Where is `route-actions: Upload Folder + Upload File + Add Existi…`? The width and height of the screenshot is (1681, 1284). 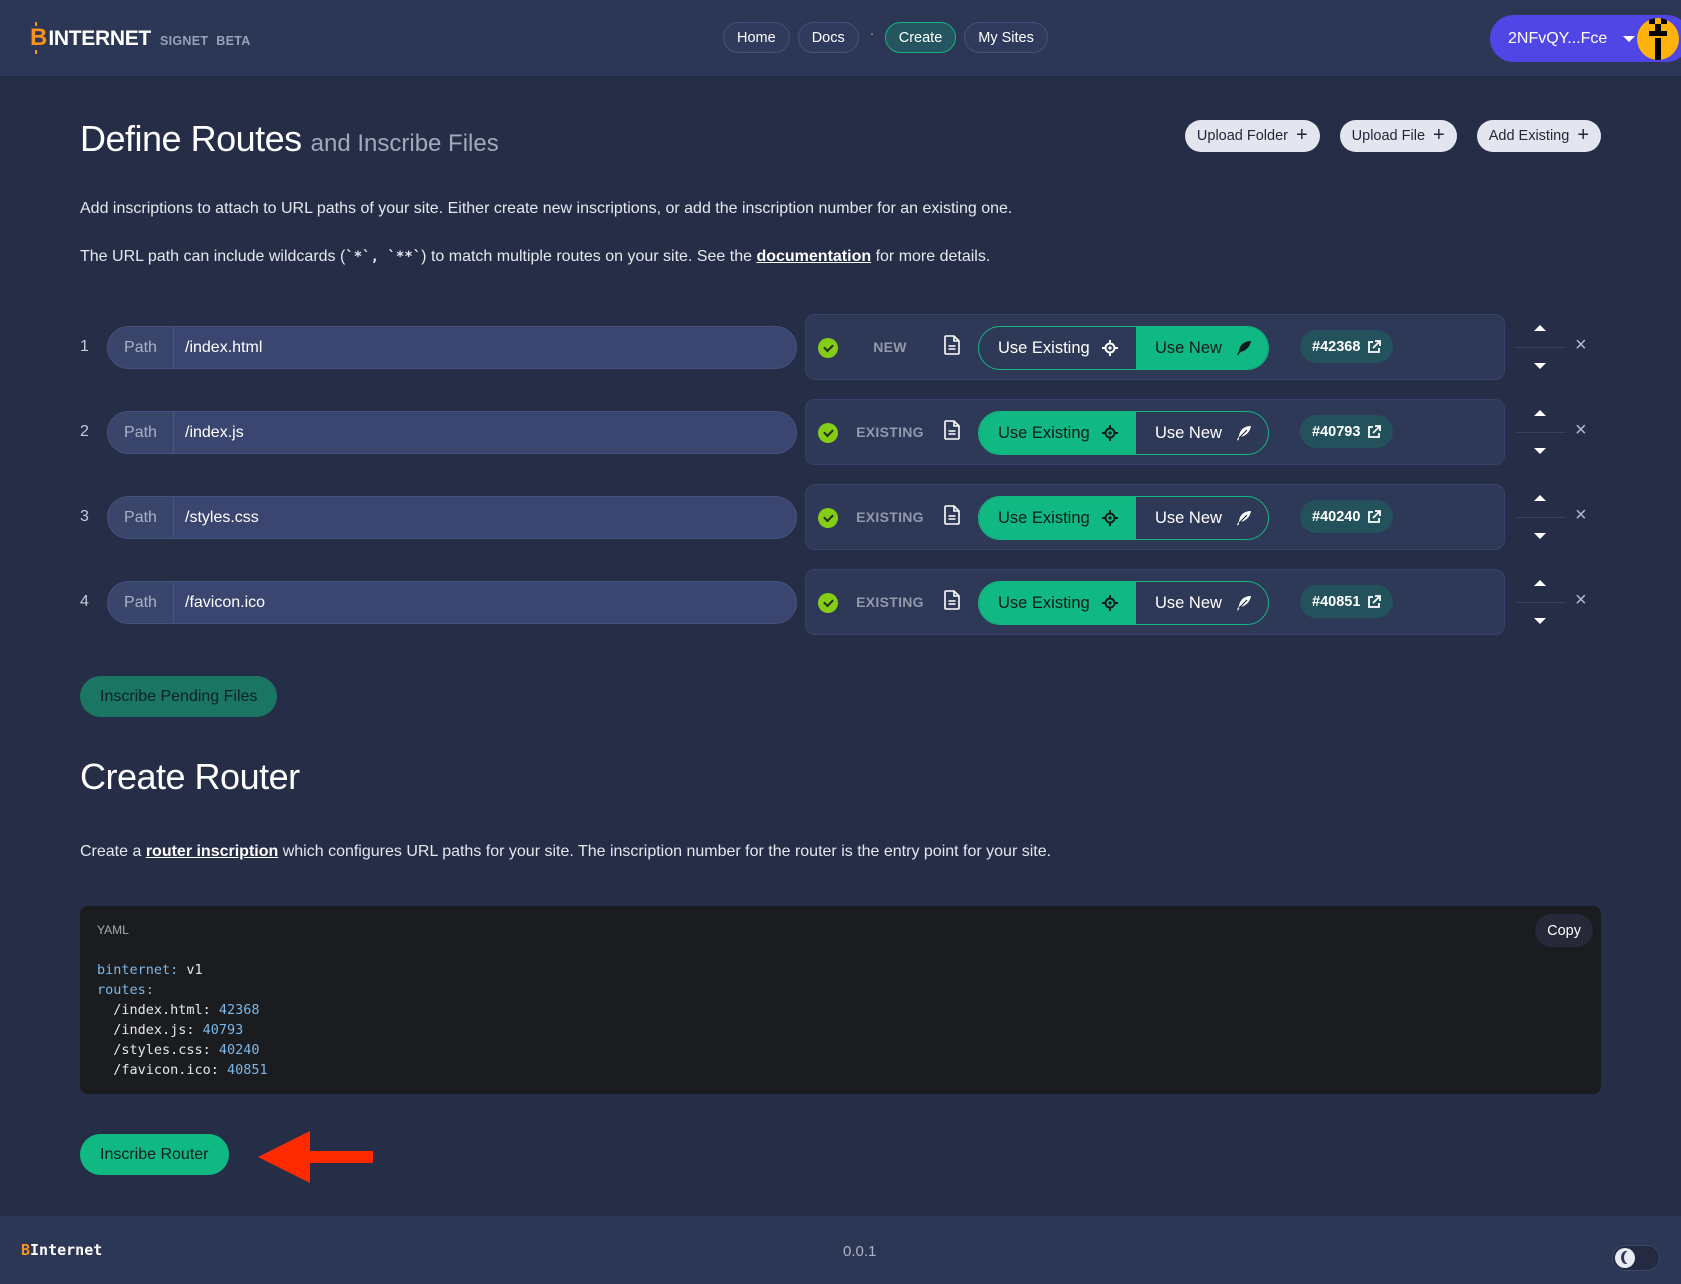
route-actions: Upload Folder + Upload File + Add Existi… is located at coordinates (1392, 136).